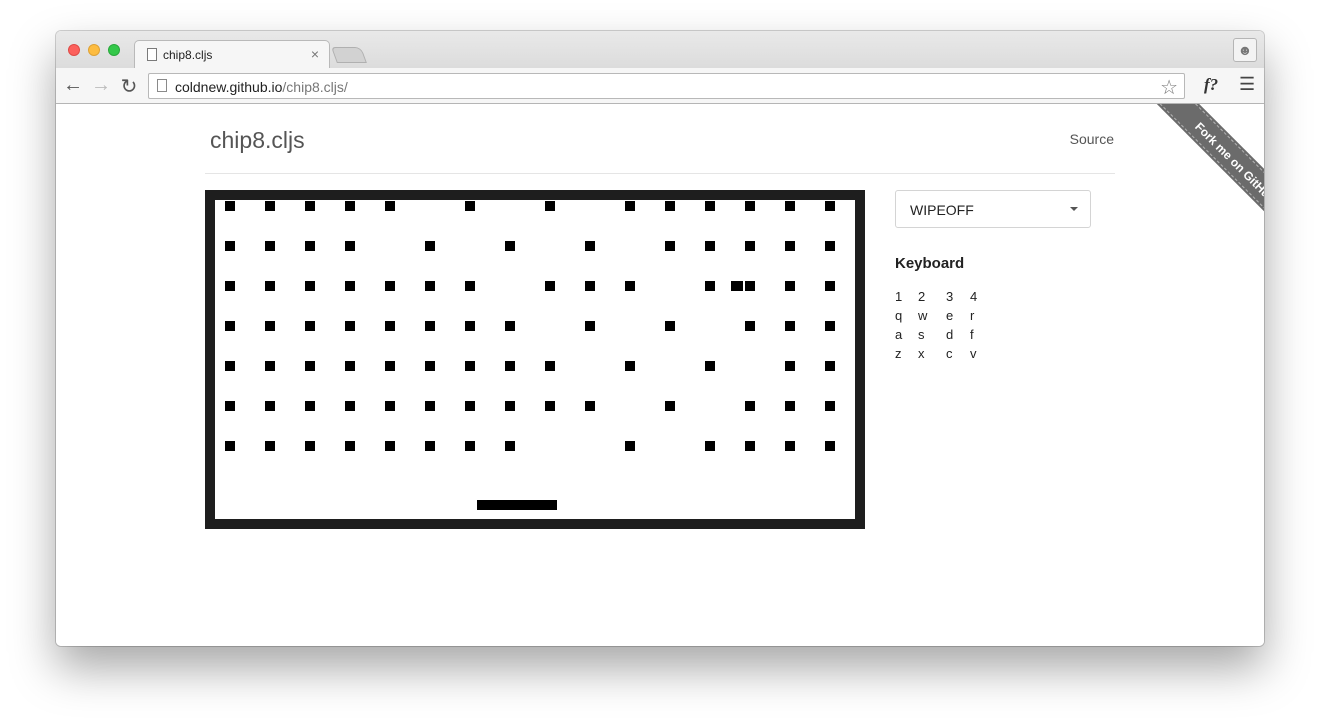 The image size is (1320, 727). Describe the element at coordinates (973, 353) in the screenshot. I see `keyboard-key: v` at that location.